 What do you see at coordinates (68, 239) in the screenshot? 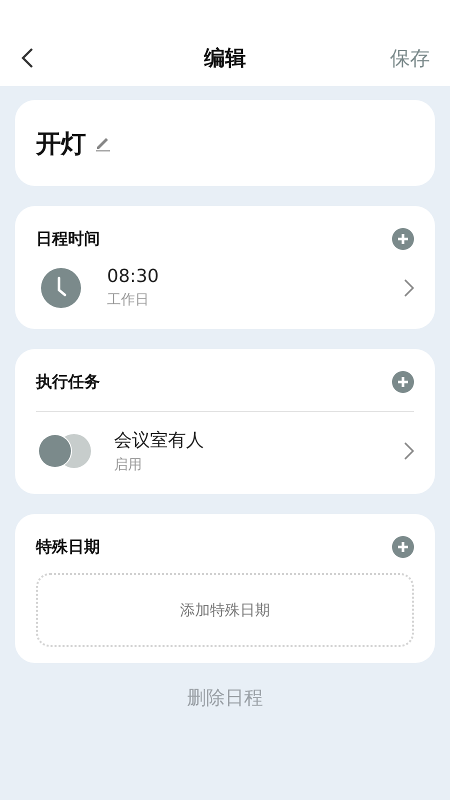
I see `section-title: 日程时间` at bounding box center [68, 239].